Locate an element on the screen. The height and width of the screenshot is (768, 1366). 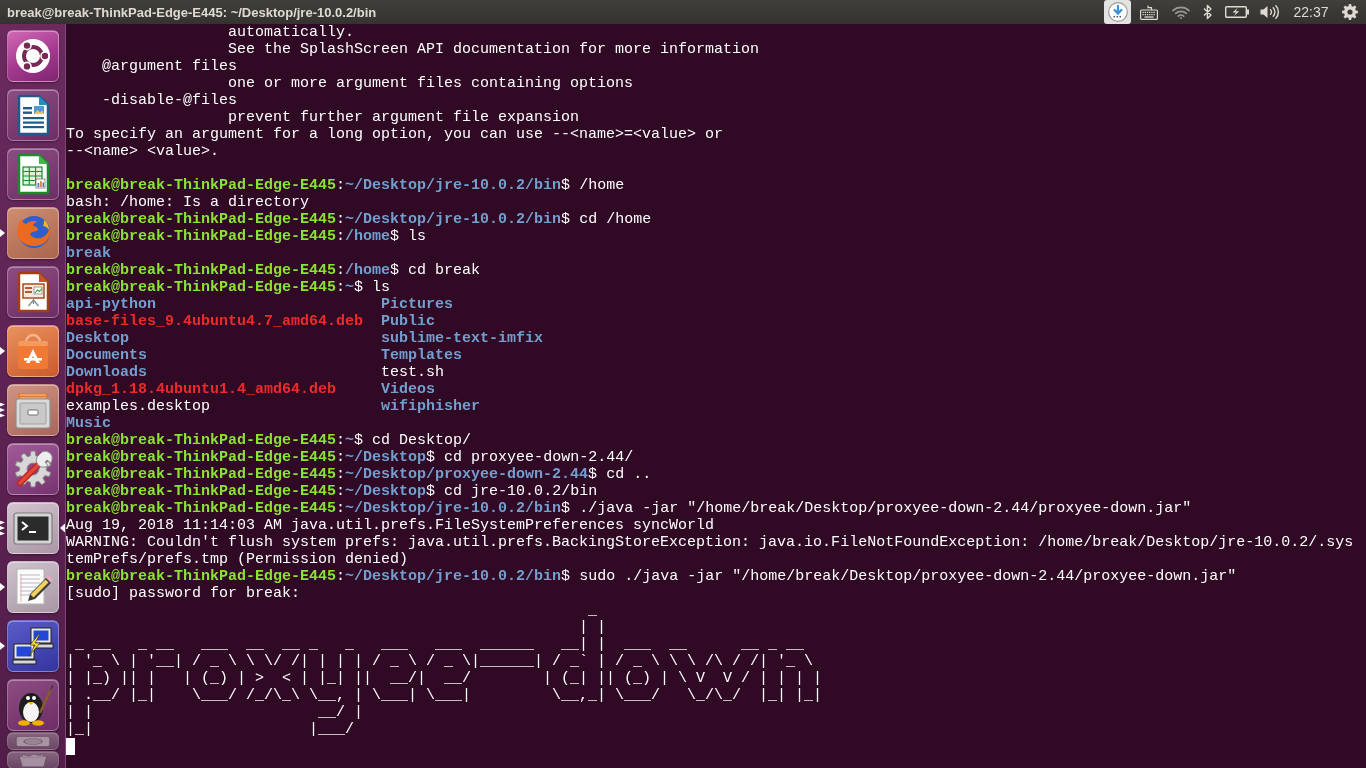
clock-indicator: 22:37 is located at coordinates (1311, 12).